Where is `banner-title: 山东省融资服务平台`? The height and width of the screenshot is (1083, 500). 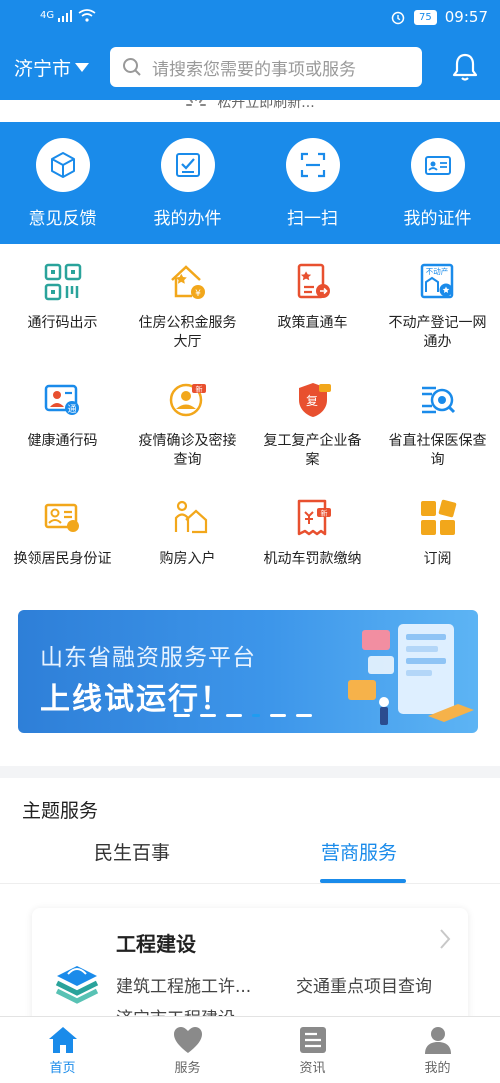 banner-title: 山东省融资服务平台 is located at coordinates (148, 658).